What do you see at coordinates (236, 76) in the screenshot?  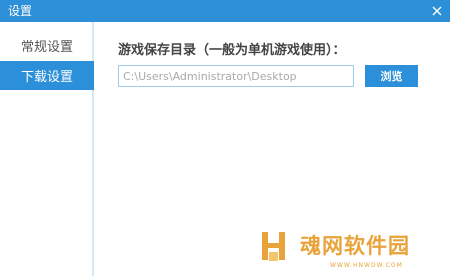 I see `save-path-input` at bounding box center [236, 76].